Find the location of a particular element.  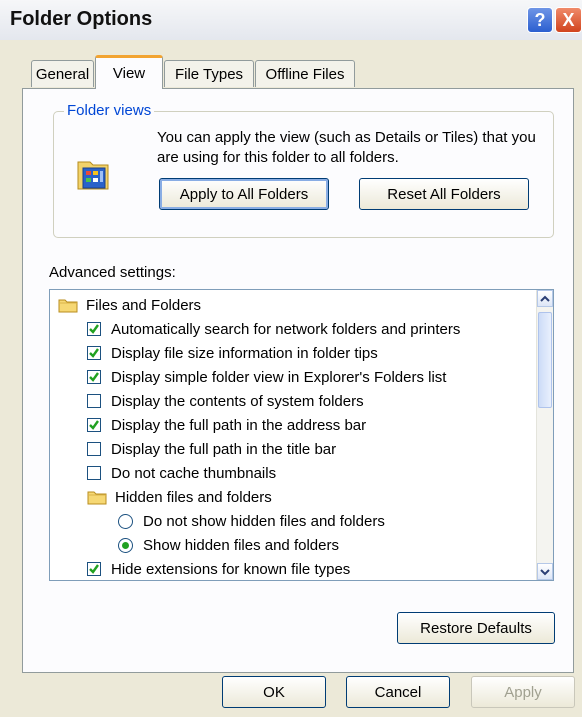

list-item-radio: Do not show hidden files and folders is located at coordinates (251, 521).